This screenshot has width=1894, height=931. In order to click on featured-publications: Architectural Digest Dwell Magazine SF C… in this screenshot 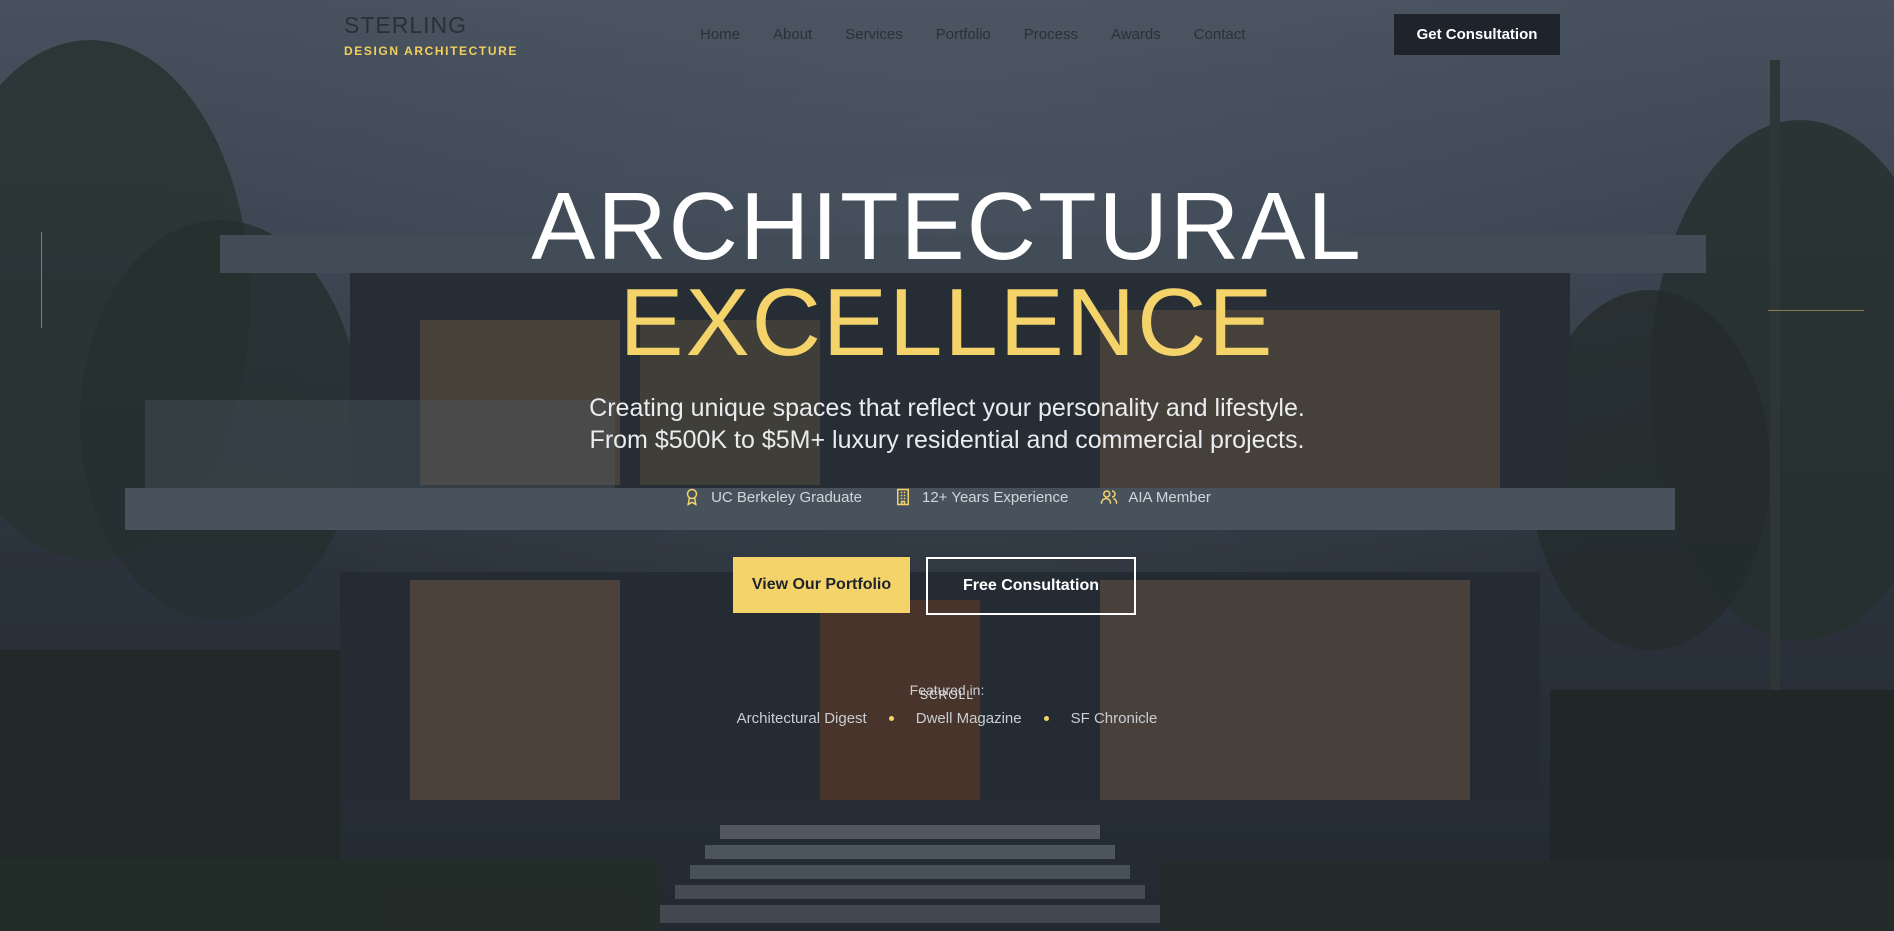, I will do `click(947, 718)`.